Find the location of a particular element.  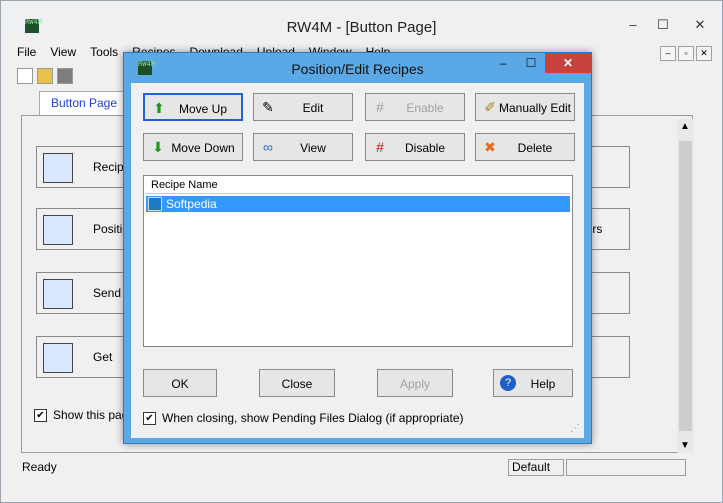

move-down-button: ⬇ Move Down is located at coordinates (193, 147).